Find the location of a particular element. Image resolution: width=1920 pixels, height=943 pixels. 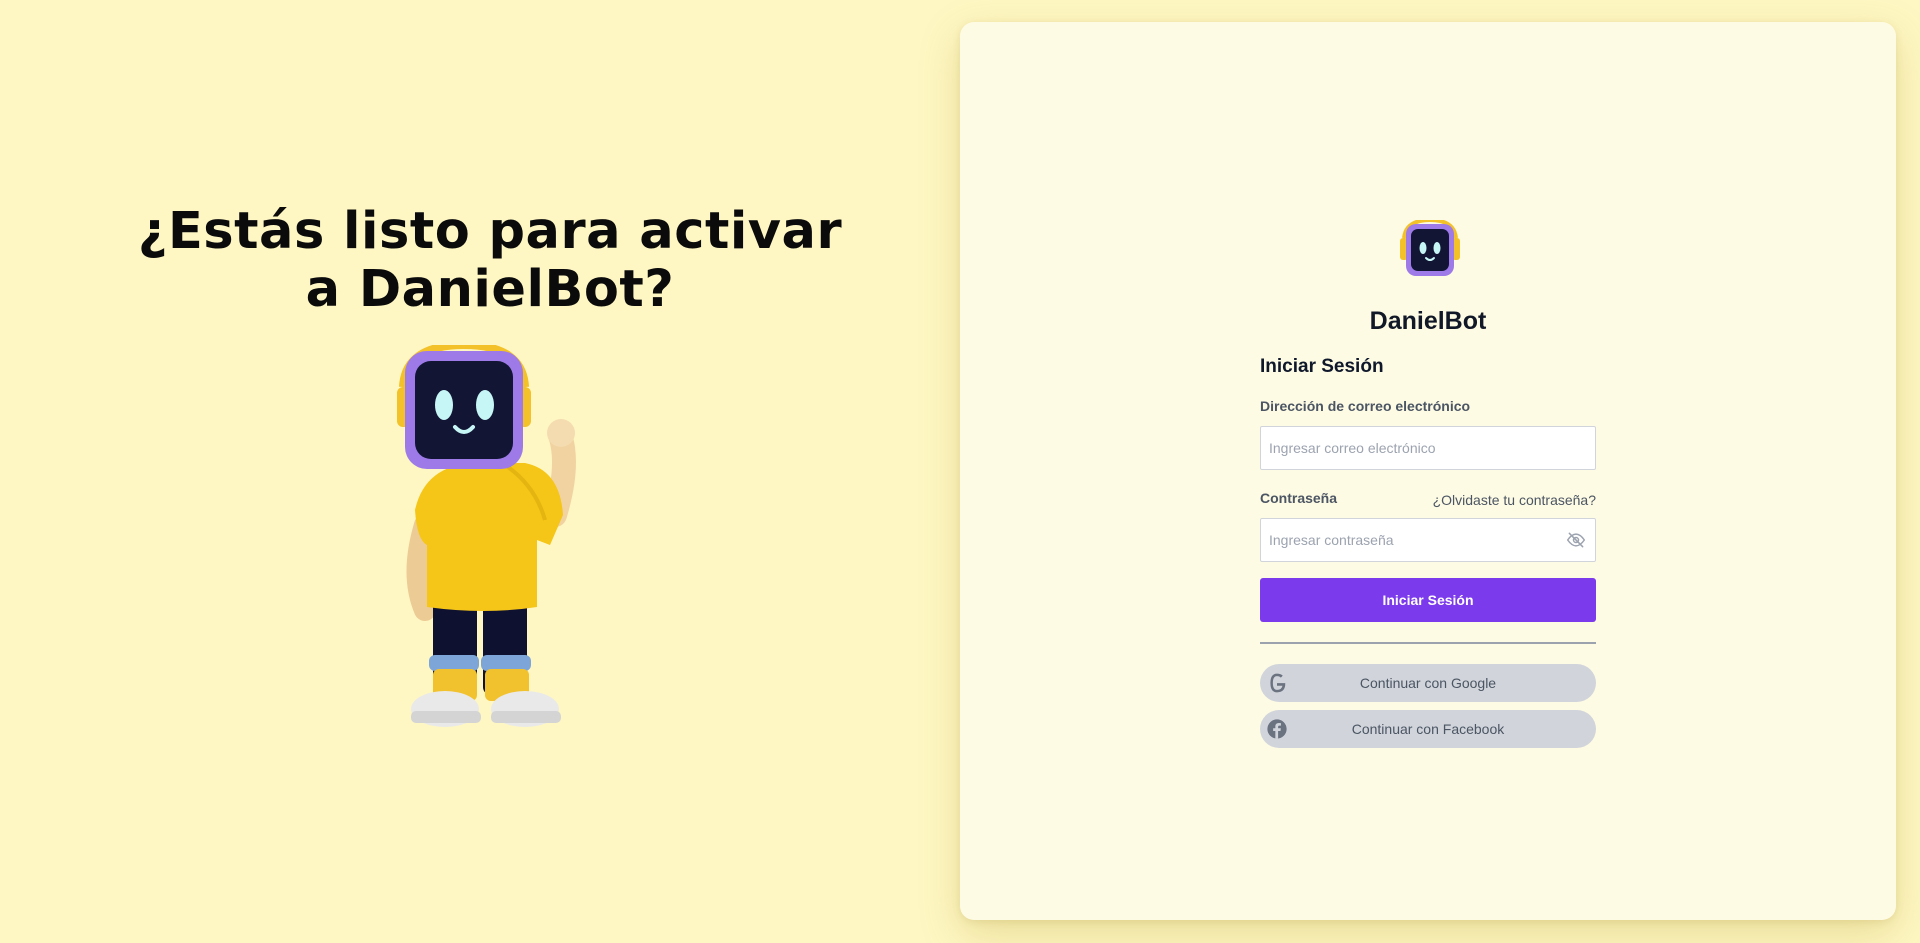

facebook-login-button: Continuar con Facebook is located at coordinates (1428, 729).